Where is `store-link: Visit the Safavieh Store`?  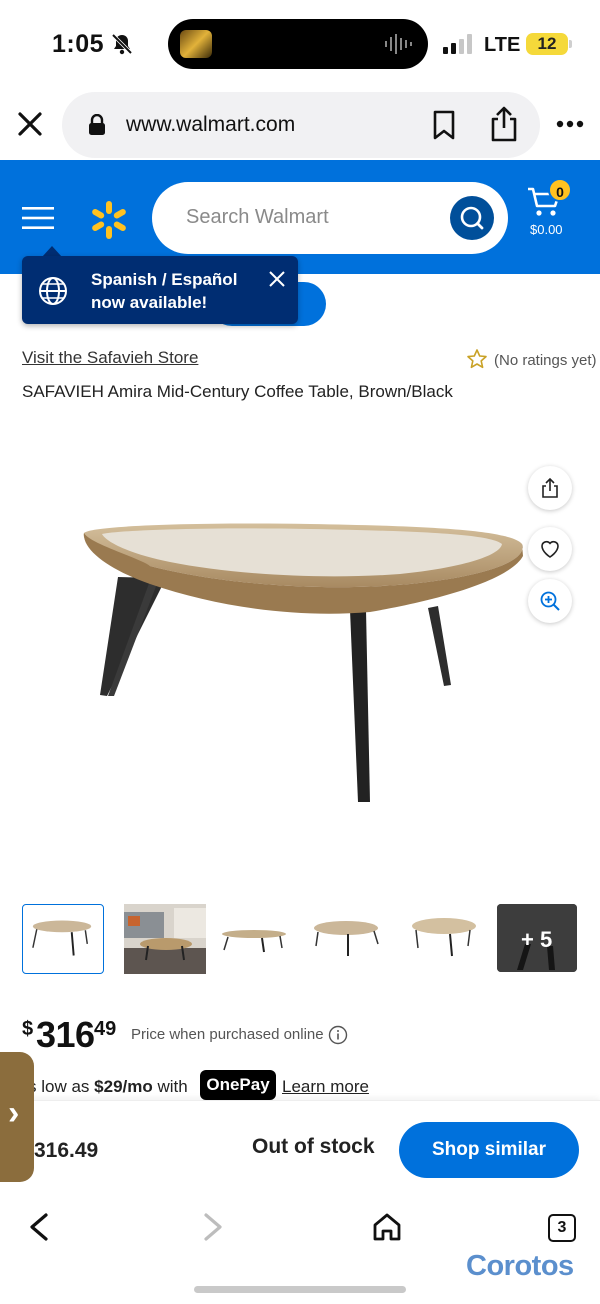
store-link: Visit the Safavieh Store is located at coordinates (110, 358).